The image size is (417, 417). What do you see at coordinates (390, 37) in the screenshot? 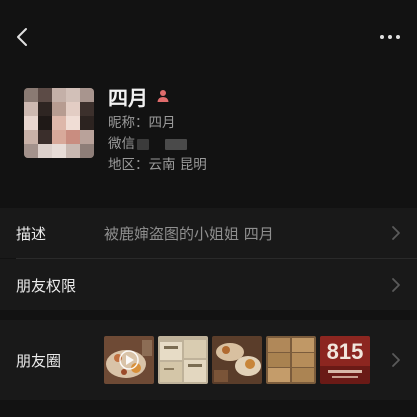
I see `more-horizontal-icon` at bounding box center [390, 37].